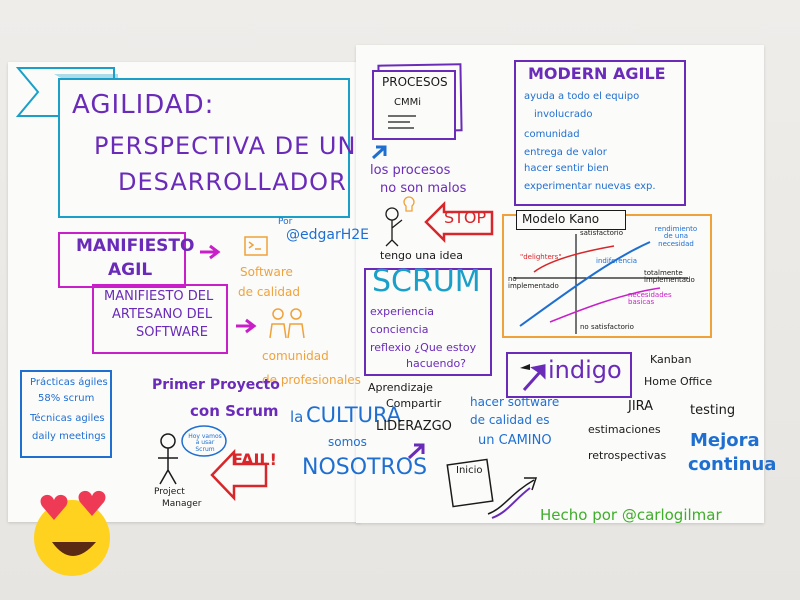  Describe the element at coordinates (266, 272) in the screenshot. I see `software-calidad-line-1: Software` at that location.